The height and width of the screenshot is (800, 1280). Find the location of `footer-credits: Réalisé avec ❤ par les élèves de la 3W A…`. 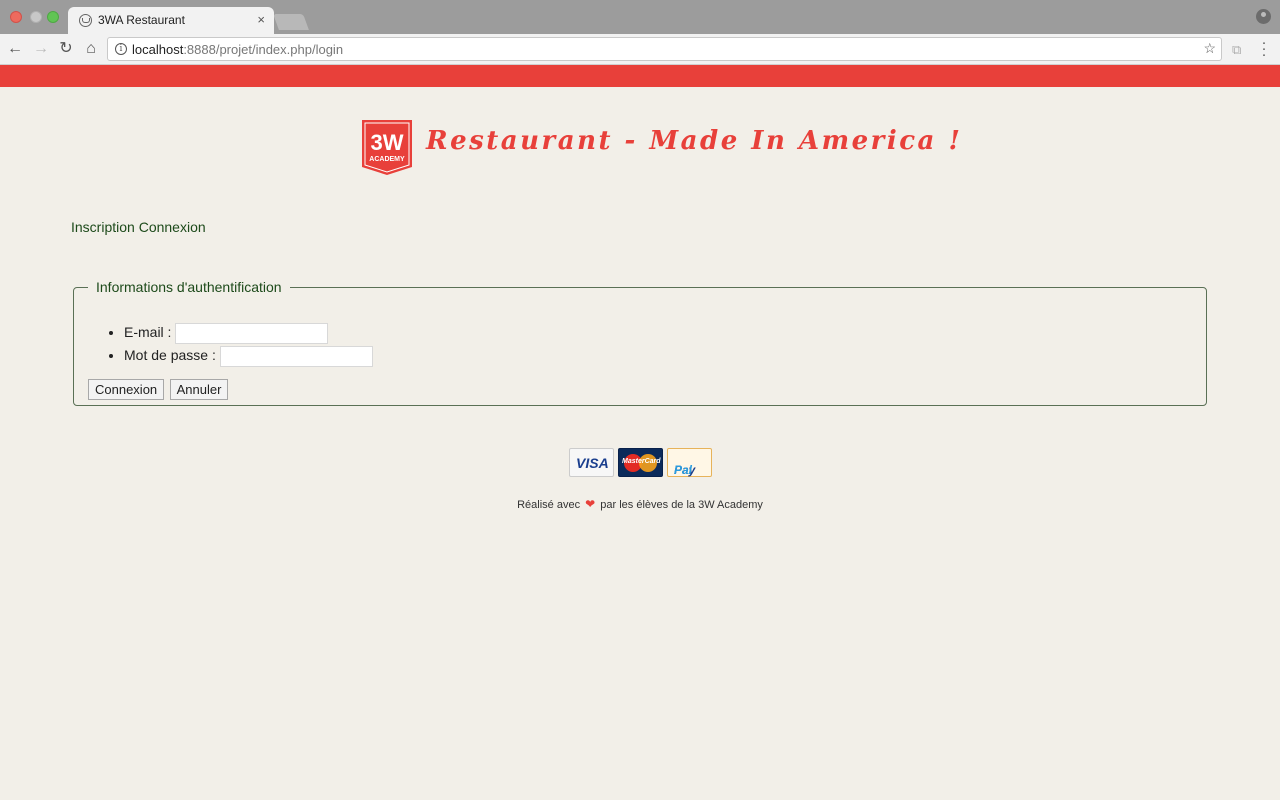

footer-credits: Réalisé avec ❤ par les élèves de la 3W A… is located at coordinates (640, 504).